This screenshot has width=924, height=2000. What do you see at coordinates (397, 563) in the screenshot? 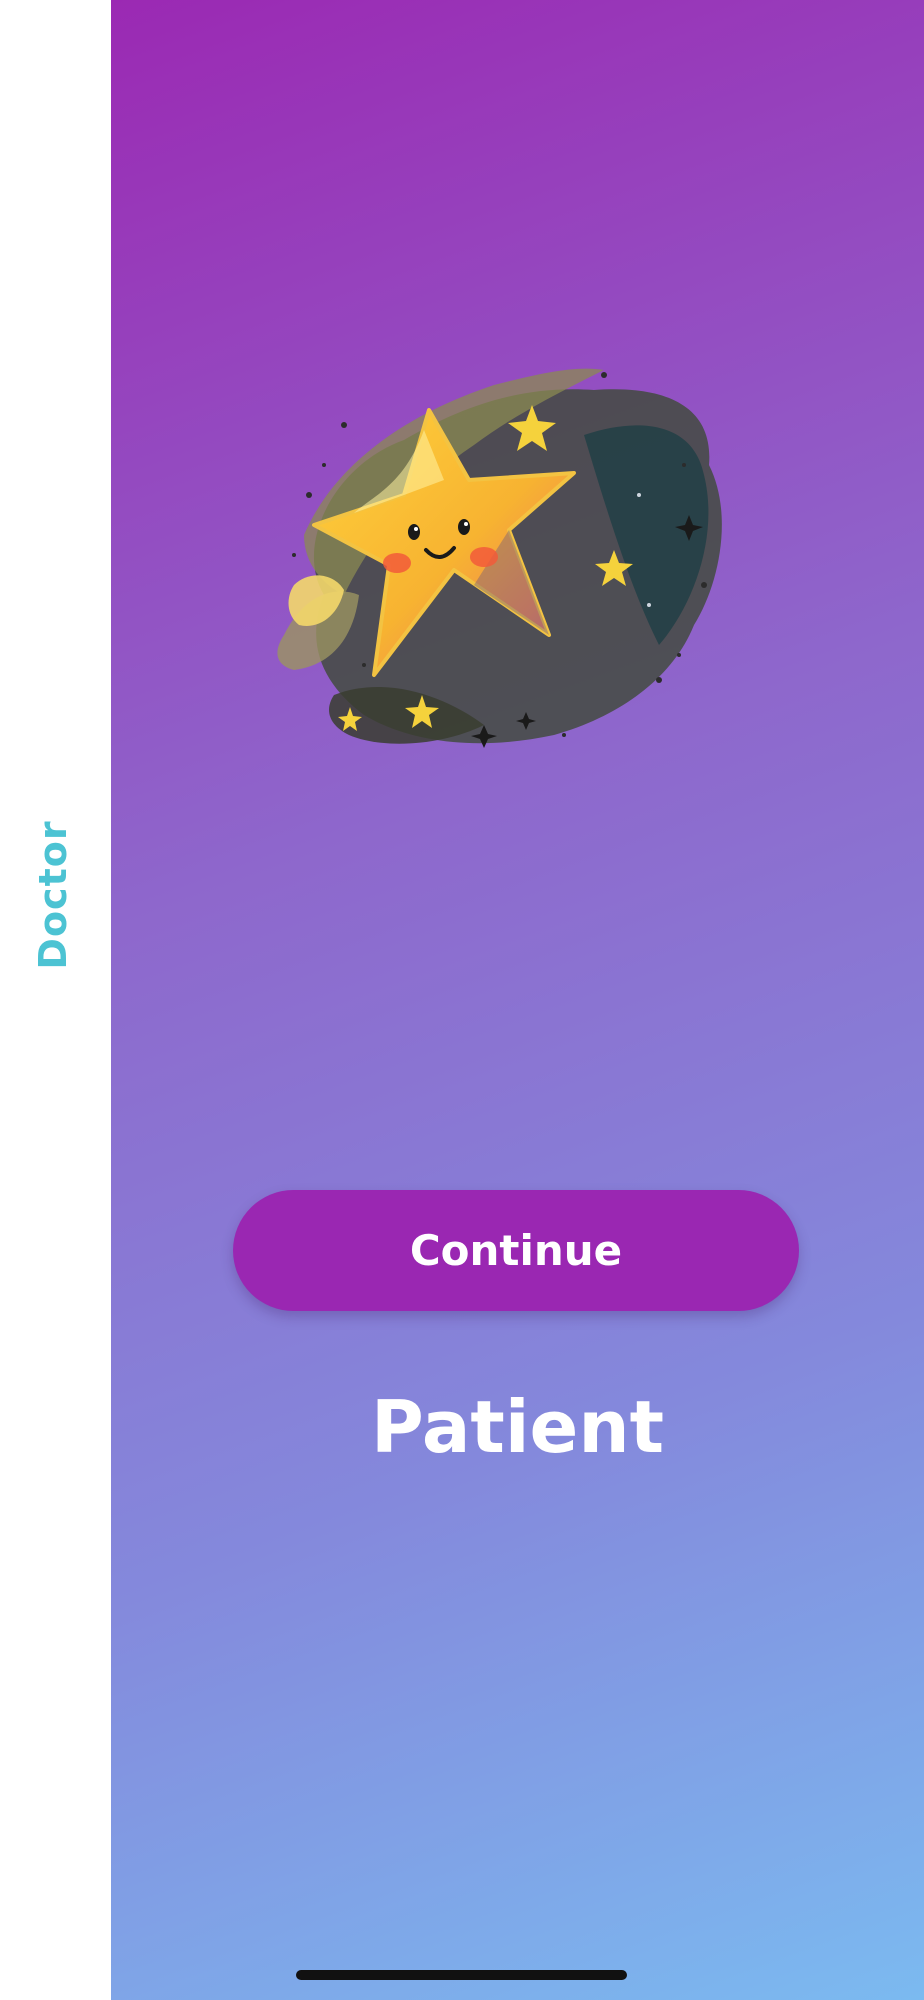
I see `star-left-cheek` at bounding box center [397, 563].